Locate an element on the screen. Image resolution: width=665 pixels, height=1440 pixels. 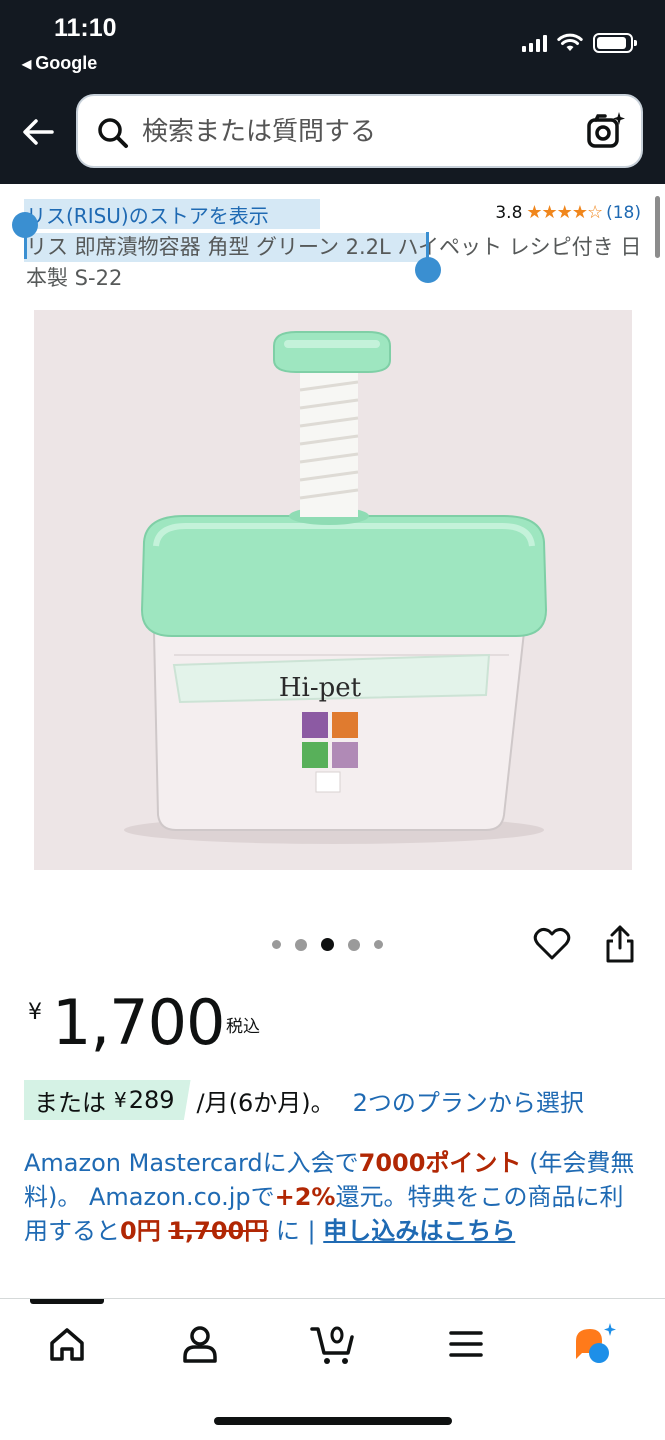
back-to-app-link: ◀ Google is located at coordinates (59, 63).